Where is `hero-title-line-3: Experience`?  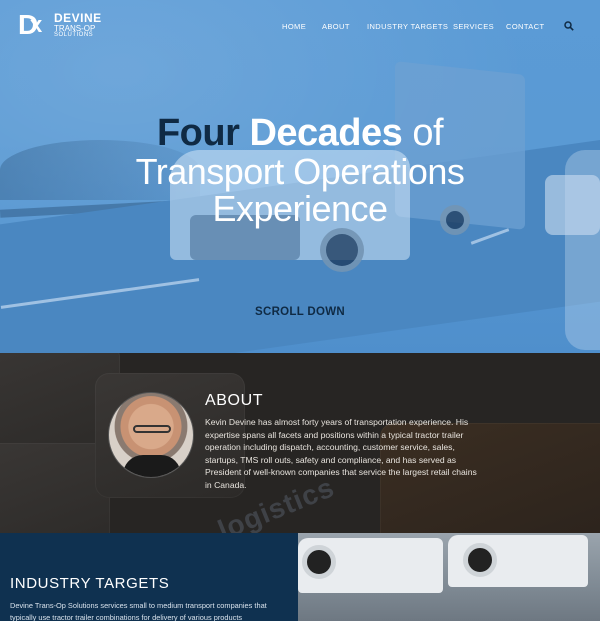 hero-title-line-3: Experience is located at coordinates (300, 208).